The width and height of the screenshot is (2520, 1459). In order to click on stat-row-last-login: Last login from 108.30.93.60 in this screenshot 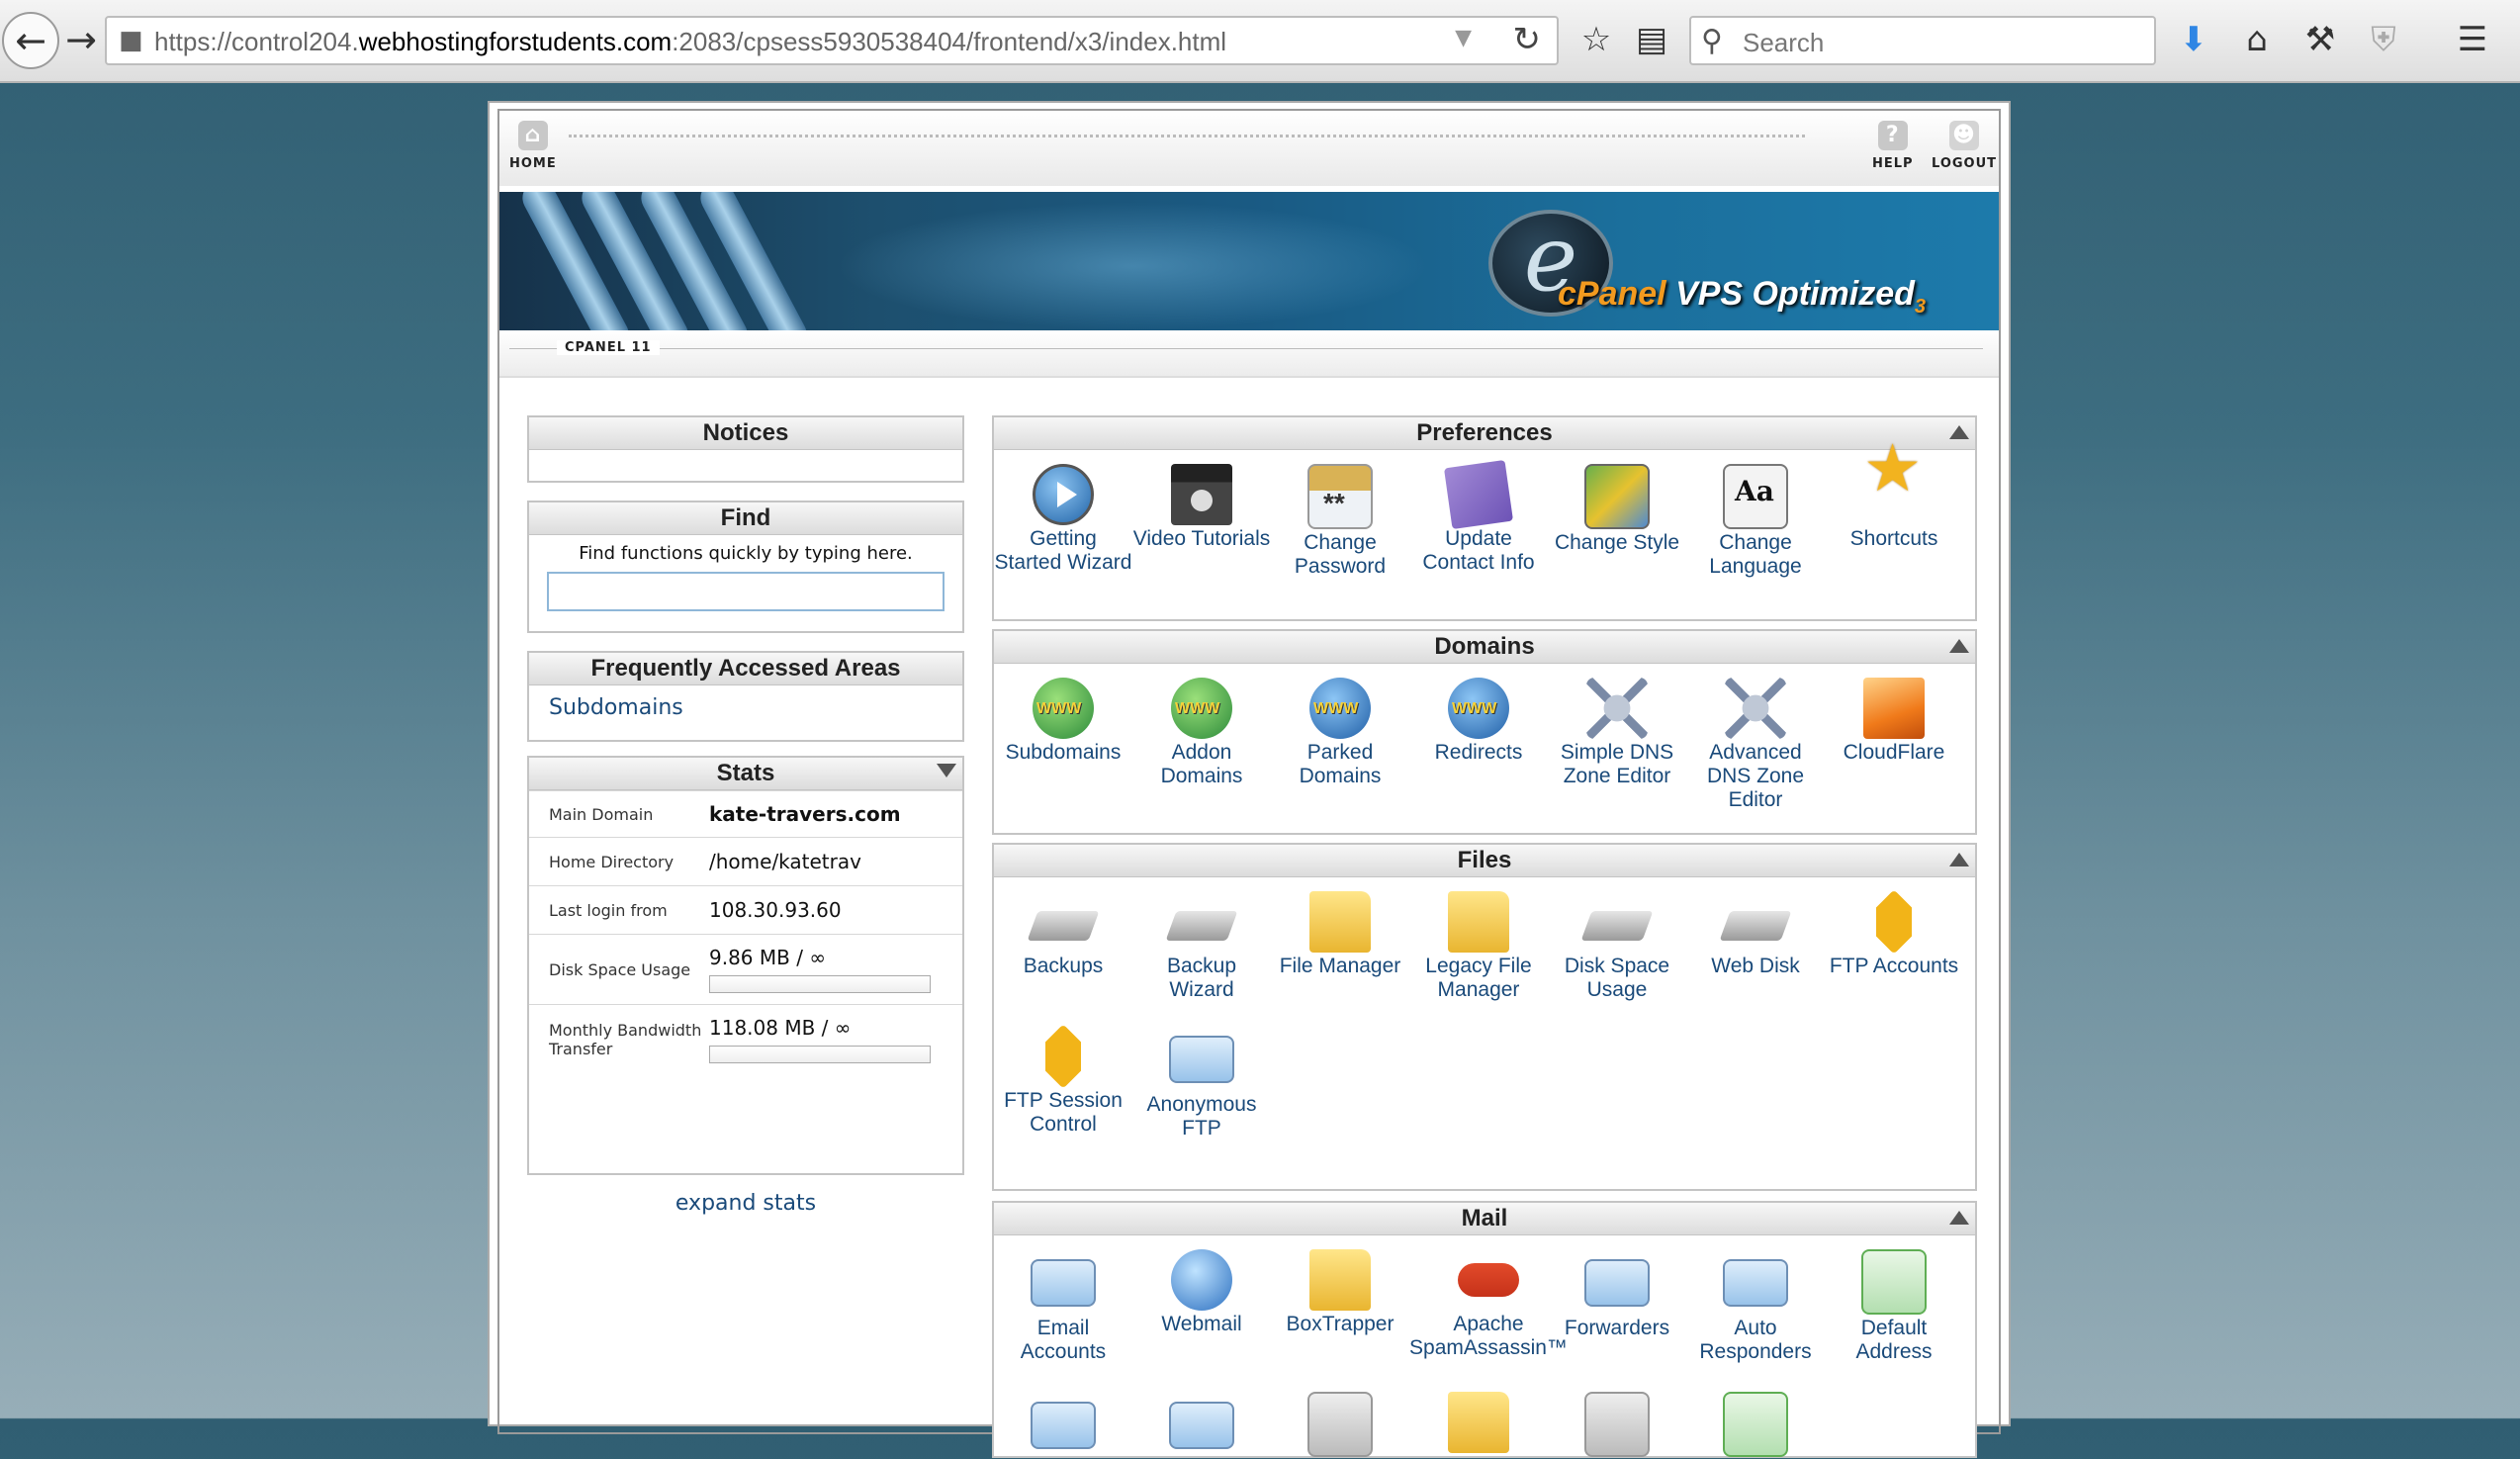, I will do `click(745, 909)`.